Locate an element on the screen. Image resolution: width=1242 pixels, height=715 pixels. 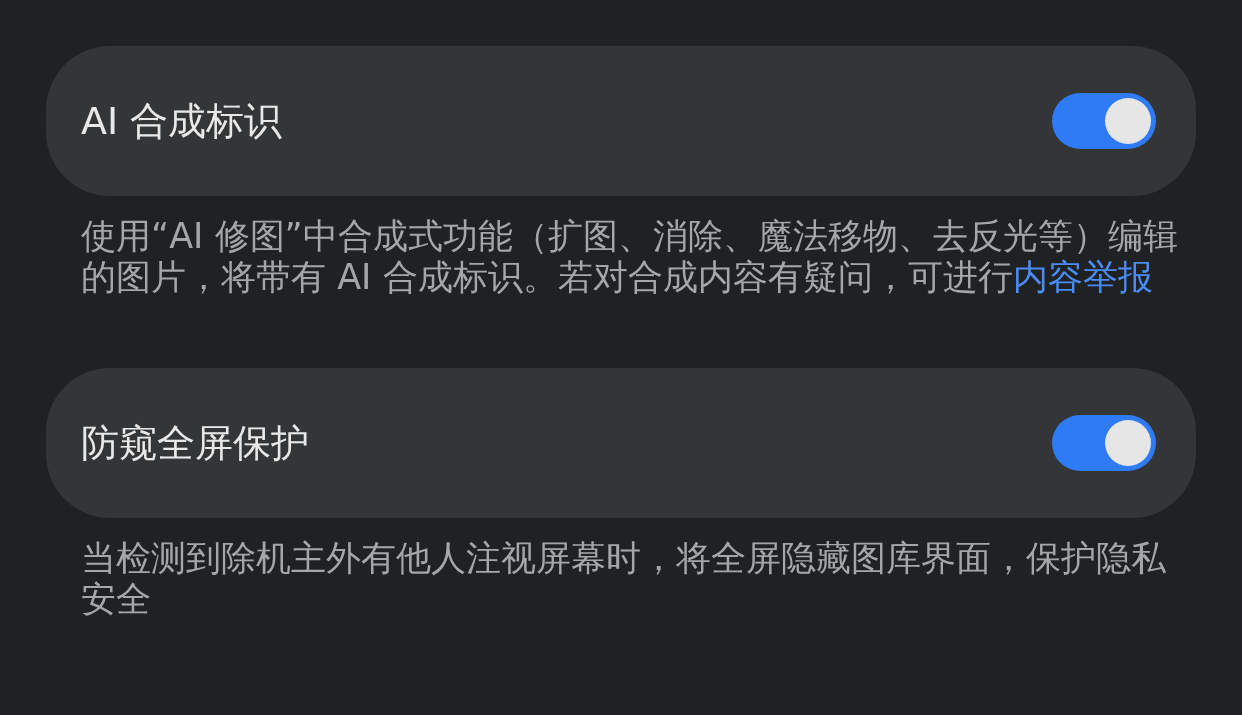
setting-description: 当检测到除机主外有他人注视屏幕时，将全屏隐藏图库界面，保护隐私安全 is located at coordinates (624, 579).